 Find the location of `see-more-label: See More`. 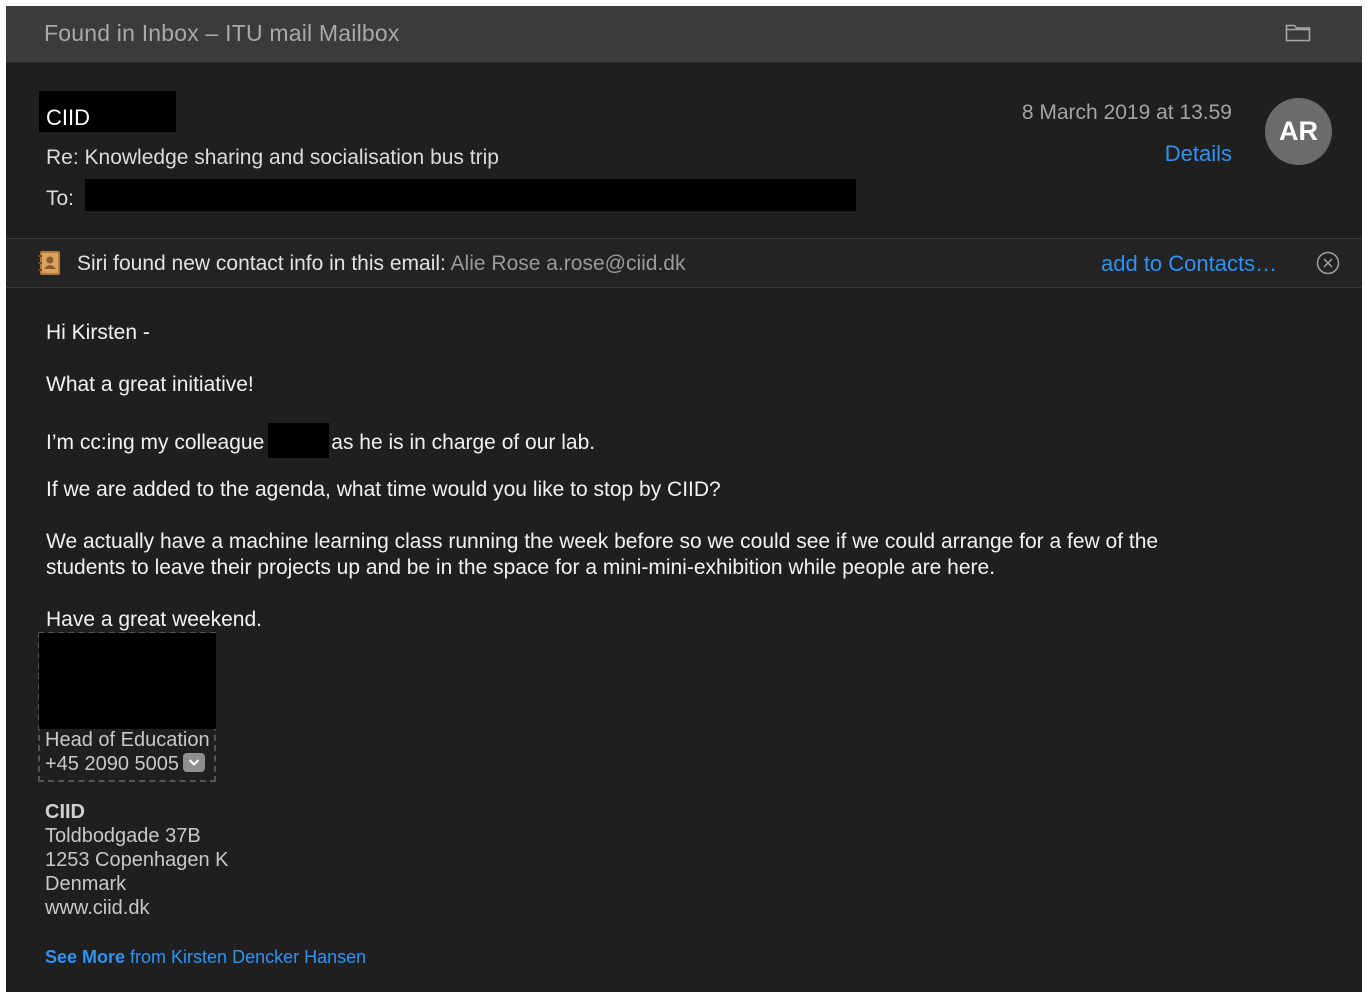

see-more-label: See More is located at coordinates (85, 957).